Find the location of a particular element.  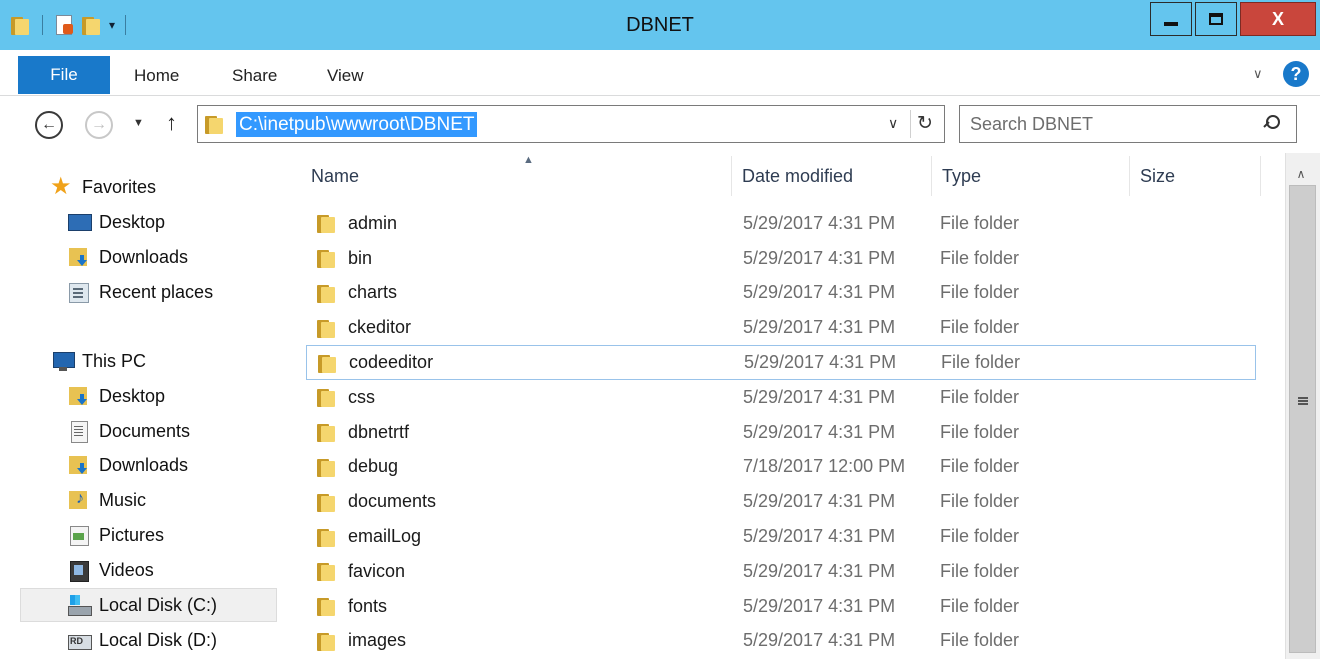

search-input is located at coordinates (1110, 124).